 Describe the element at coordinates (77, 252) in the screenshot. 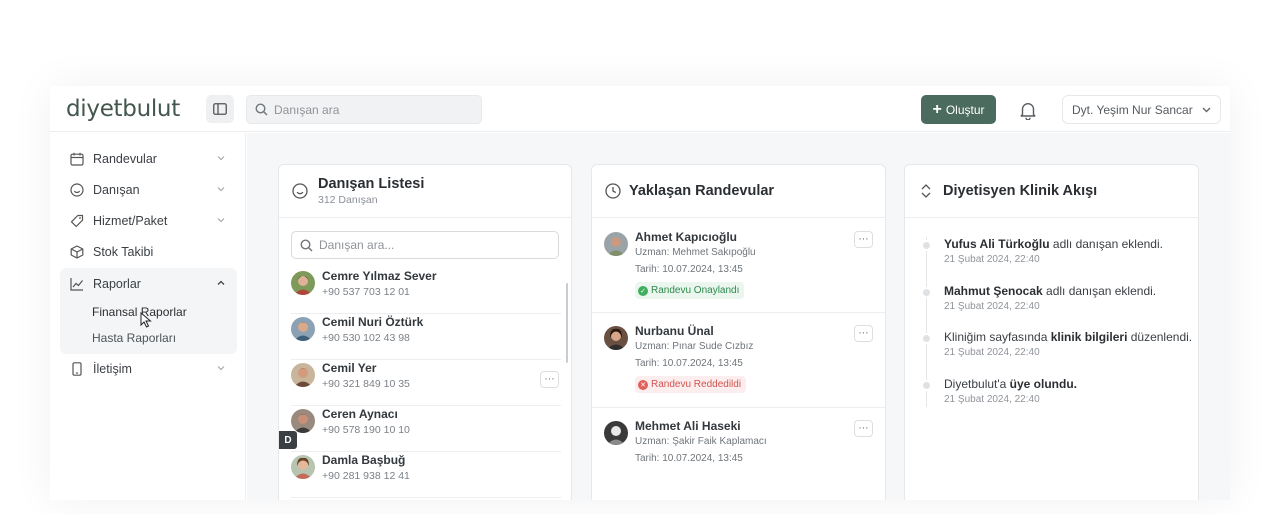

I see `box-icon` at that location.